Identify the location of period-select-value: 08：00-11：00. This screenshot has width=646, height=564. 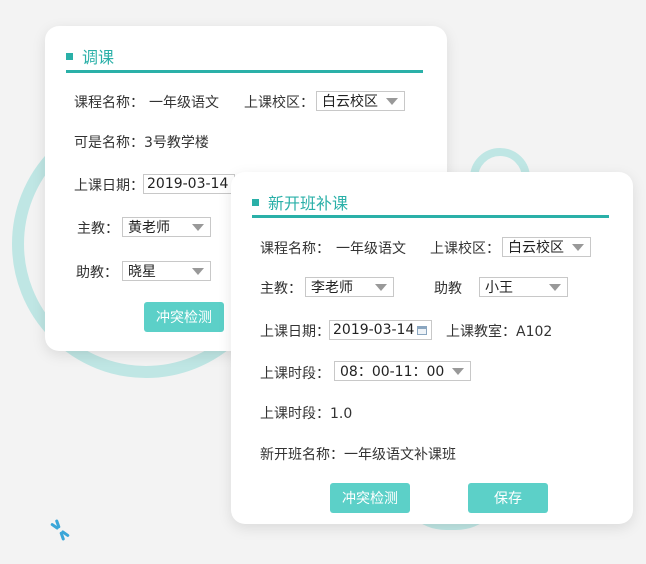
(392, 372).